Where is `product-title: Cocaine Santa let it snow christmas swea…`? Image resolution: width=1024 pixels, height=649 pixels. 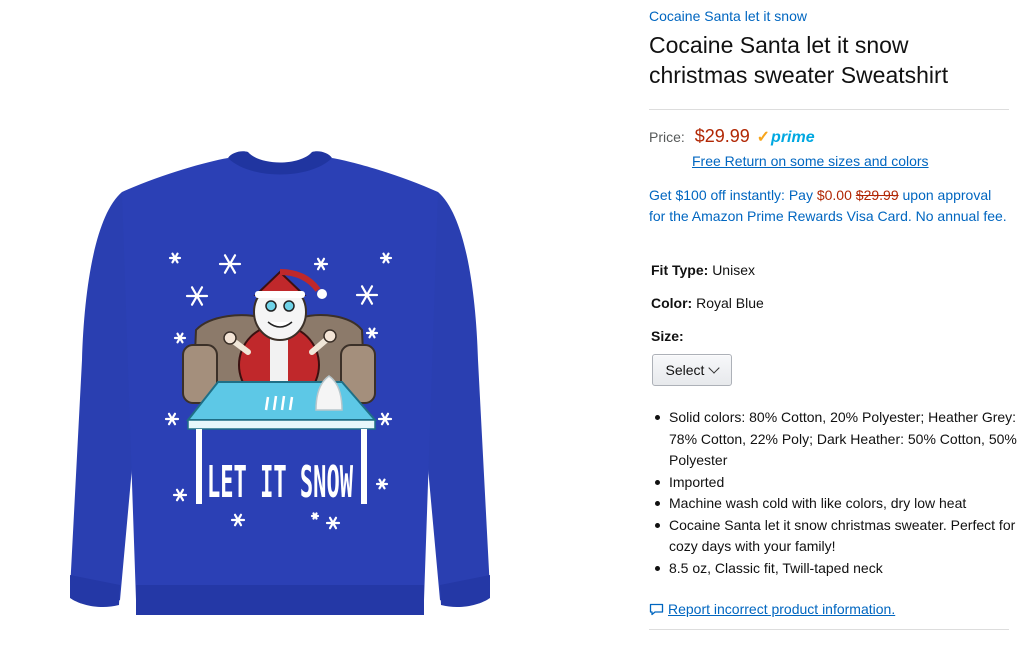 product-title: Cocaine Santa let it snow christmas swea… is located at coordinates (799, 60).